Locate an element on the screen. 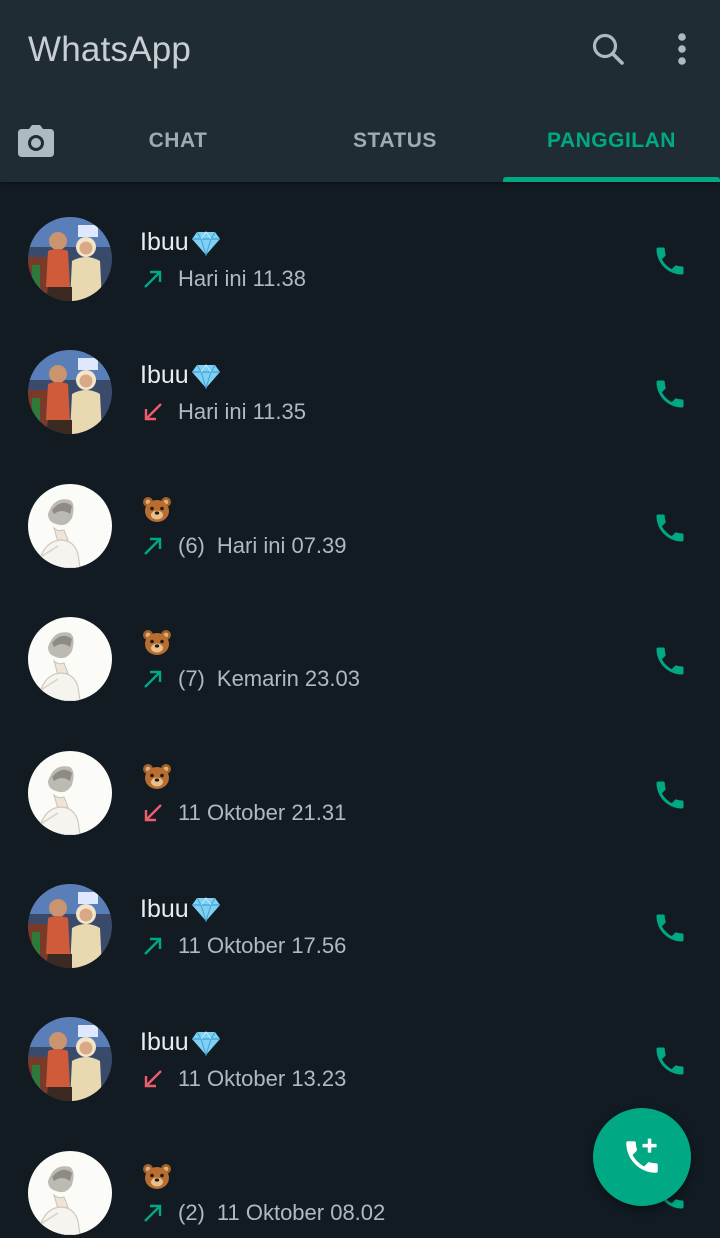 This screenshot has width=720, height=1238. call-details: 11 Oktober 13.23 is located at coordinates (244, 1079).